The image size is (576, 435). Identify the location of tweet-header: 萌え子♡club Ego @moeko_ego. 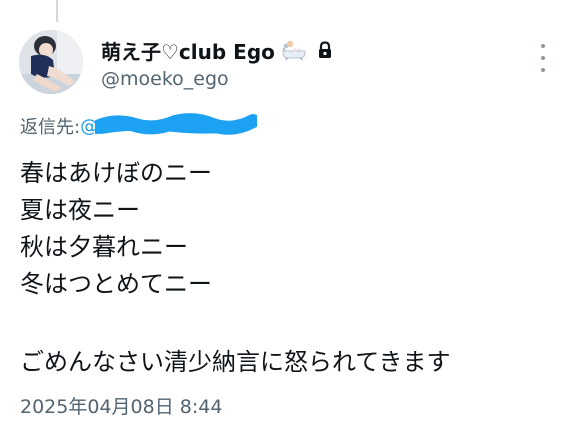
(308, 63).